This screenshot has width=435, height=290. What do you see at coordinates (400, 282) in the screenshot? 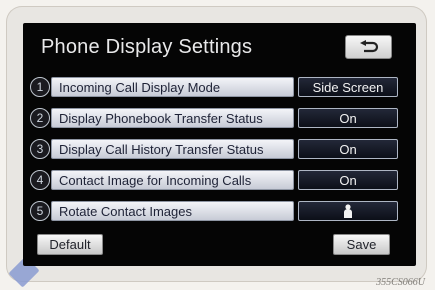
I see `figure-code: 355CS066U` at bounding box center [400, 282].